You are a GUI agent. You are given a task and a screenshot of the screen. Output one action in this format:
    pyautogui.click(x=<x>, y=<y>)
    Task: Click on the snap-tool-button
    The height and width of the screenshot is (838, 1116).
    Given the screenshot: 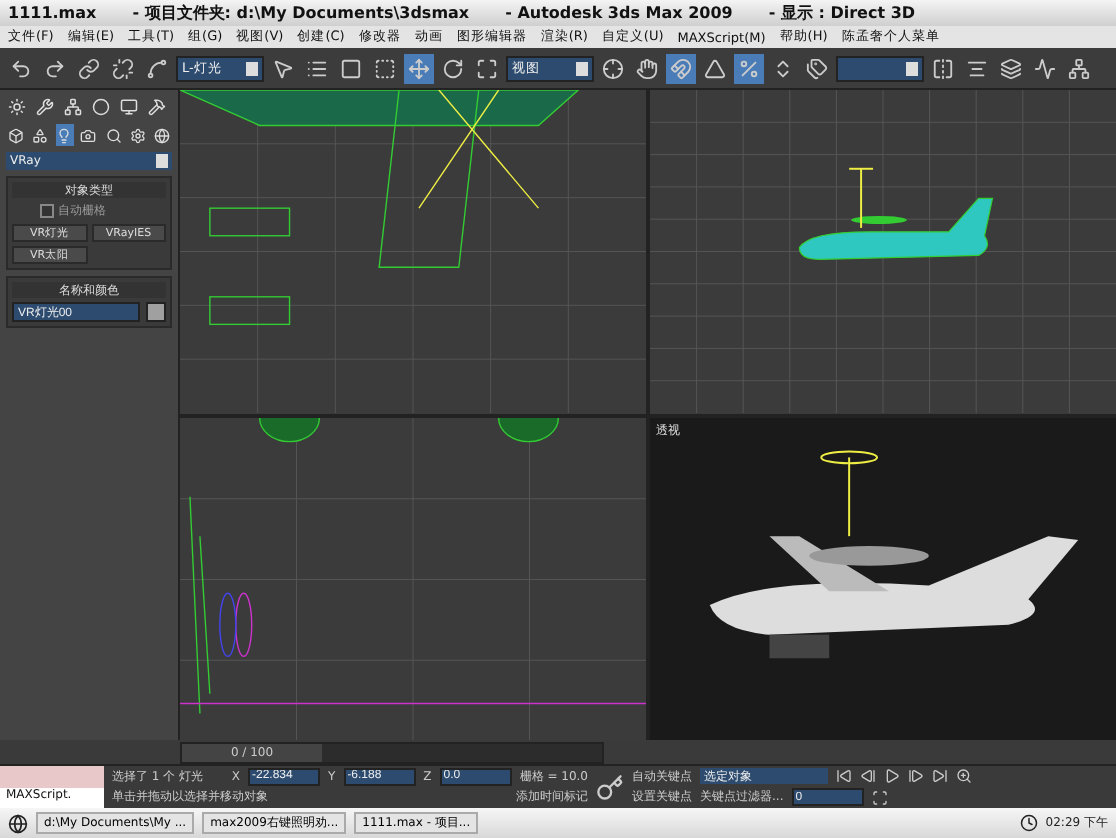 What is the action you would take?
    pyautogui.click(x=681, y=68)
    